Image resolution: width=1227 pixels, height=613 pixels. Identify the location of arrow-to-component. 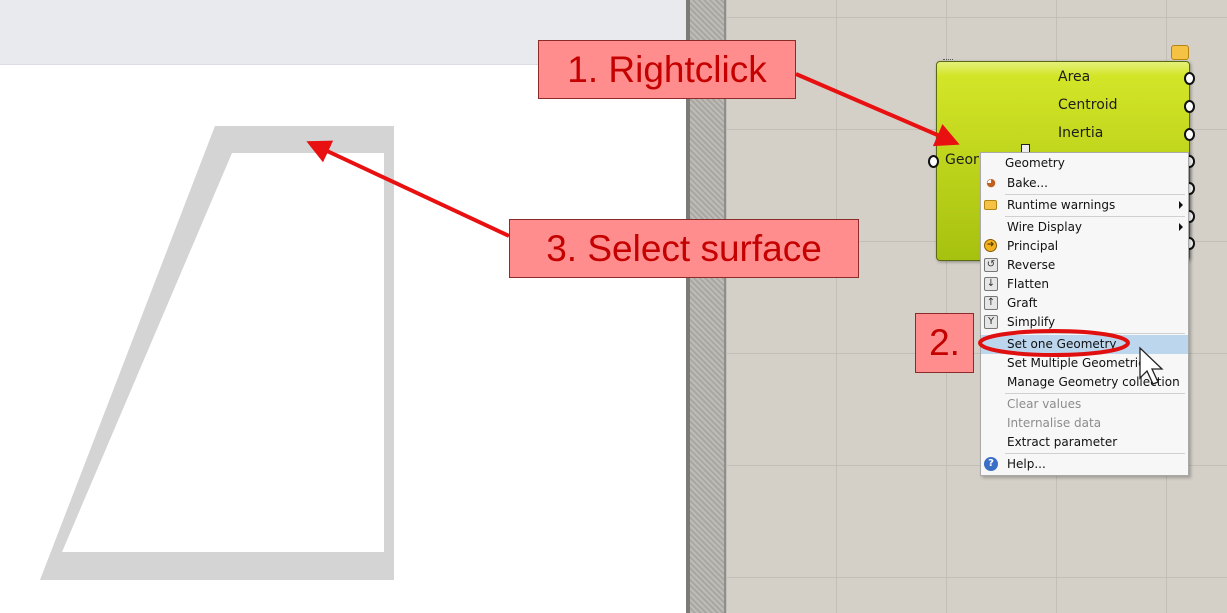
(877, 109).